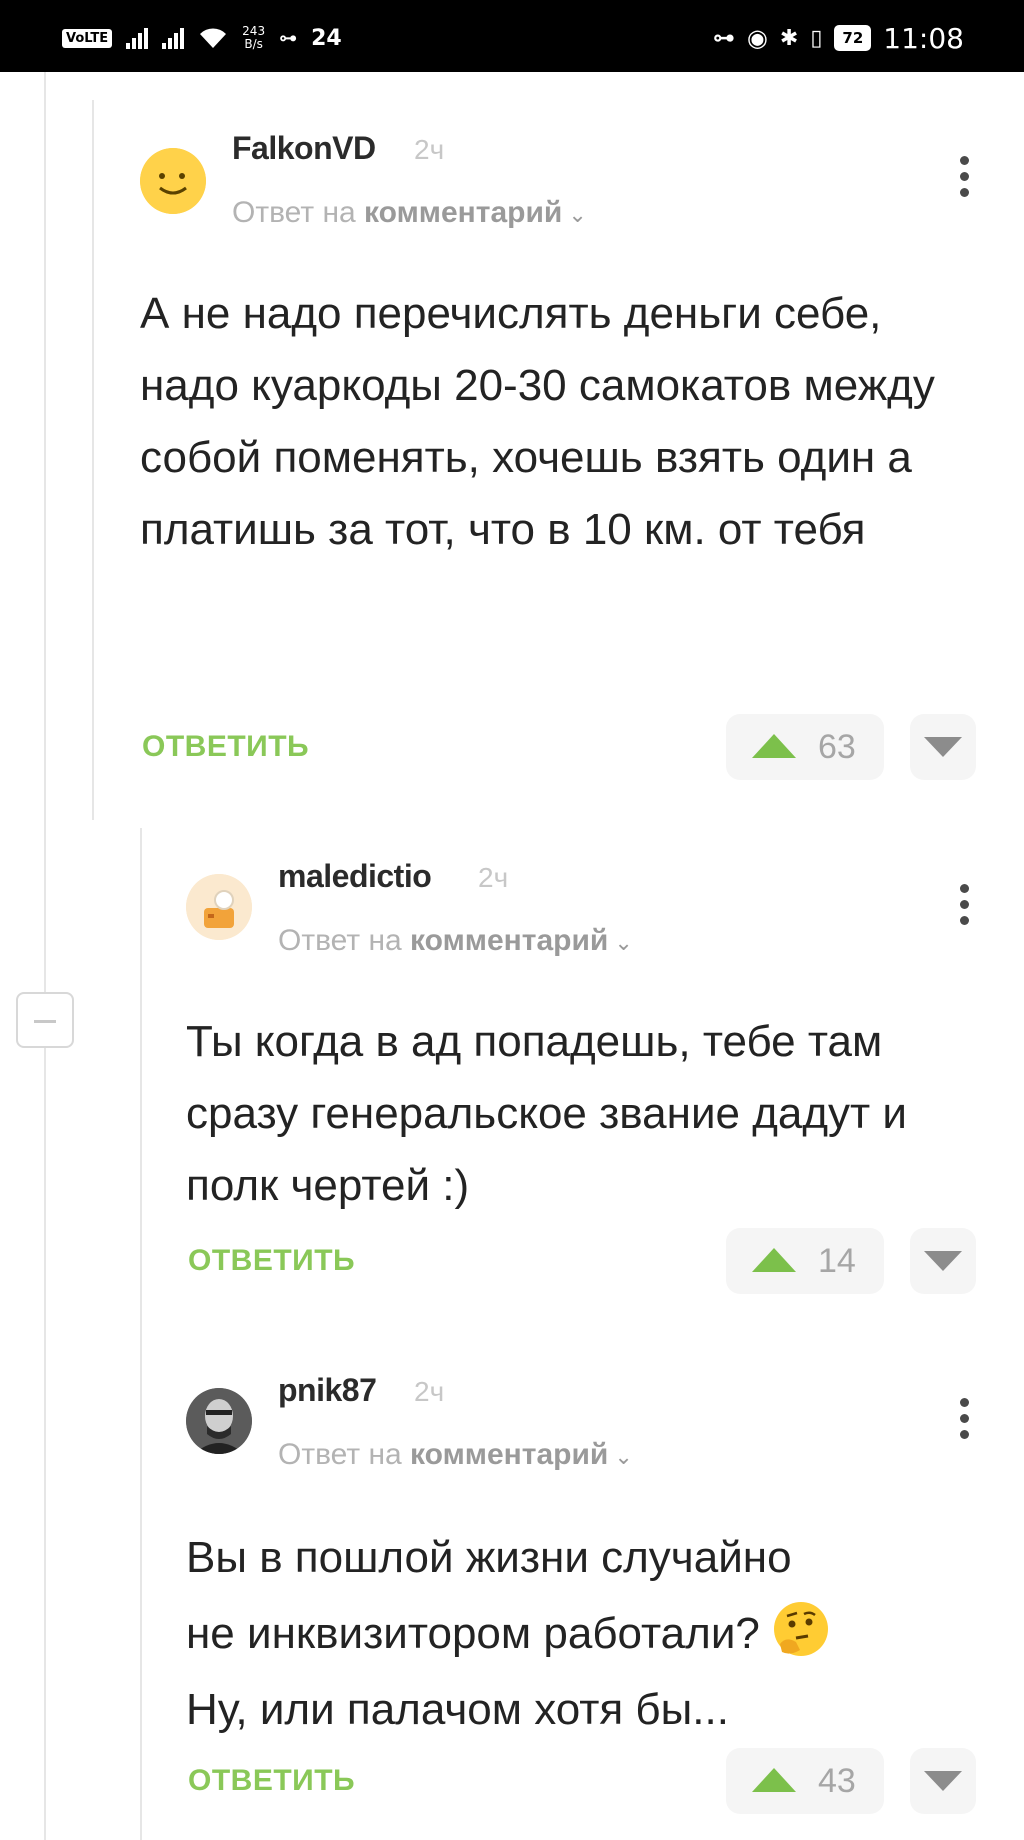  Describe the element at coordinates (801, 1629) in the screenshot. I see `thinking-face-icon` at that location.